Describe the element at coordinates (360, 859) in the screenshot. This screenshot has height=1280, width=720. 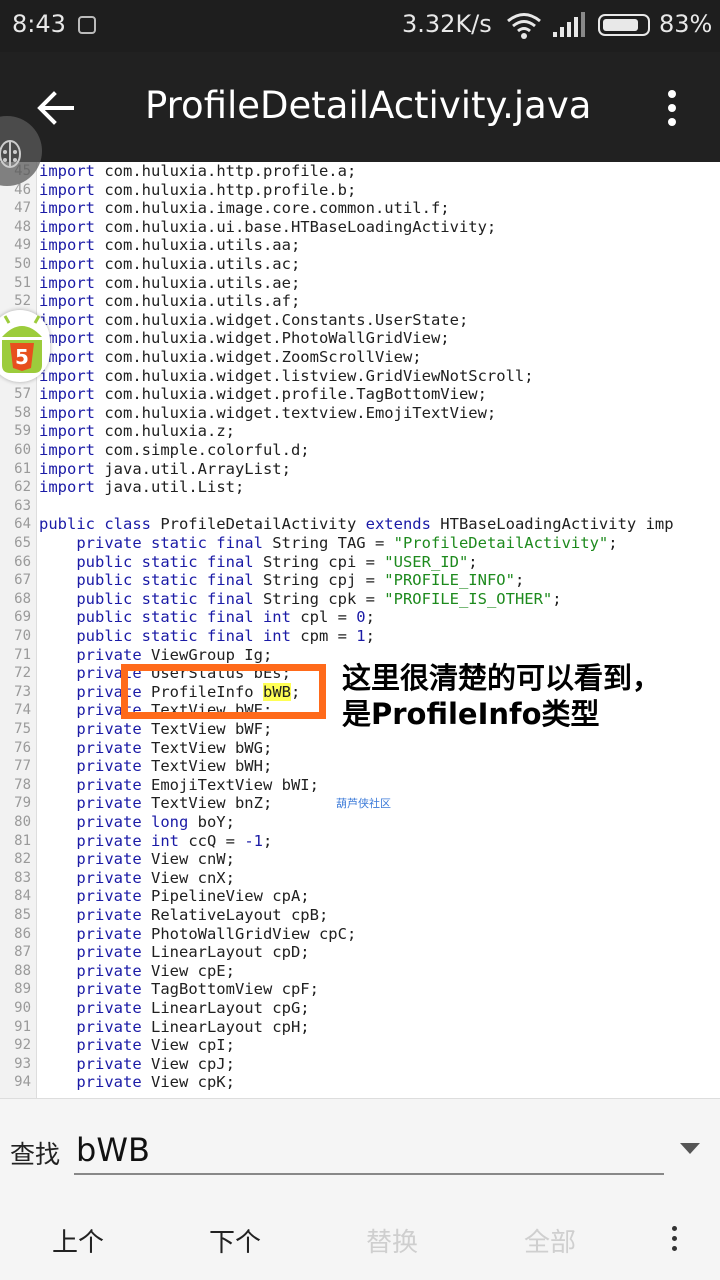
I see `code-line: 82 private View cnW;` at that location.